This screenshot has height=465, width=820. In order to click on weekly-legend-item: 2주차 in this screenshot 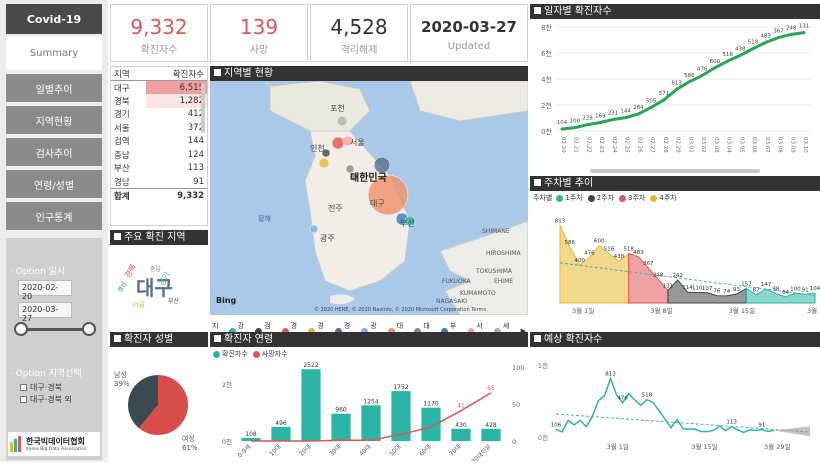, I will do `click(601, 198)`.